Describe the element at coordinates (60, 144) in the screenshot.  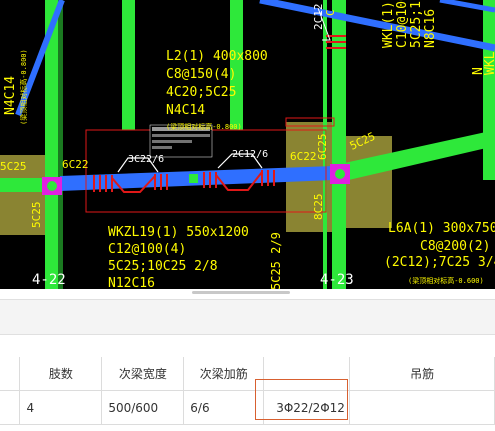
I see `beam-vertical-left-inner` at that location.